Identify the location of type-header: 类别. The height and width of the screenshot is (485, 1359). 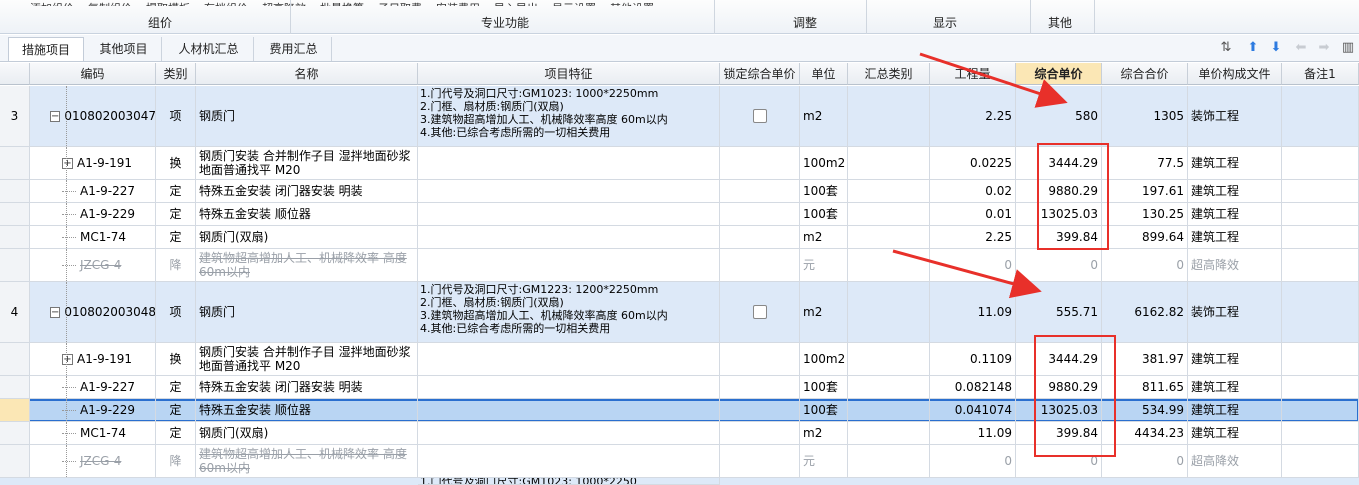
(176, 74).